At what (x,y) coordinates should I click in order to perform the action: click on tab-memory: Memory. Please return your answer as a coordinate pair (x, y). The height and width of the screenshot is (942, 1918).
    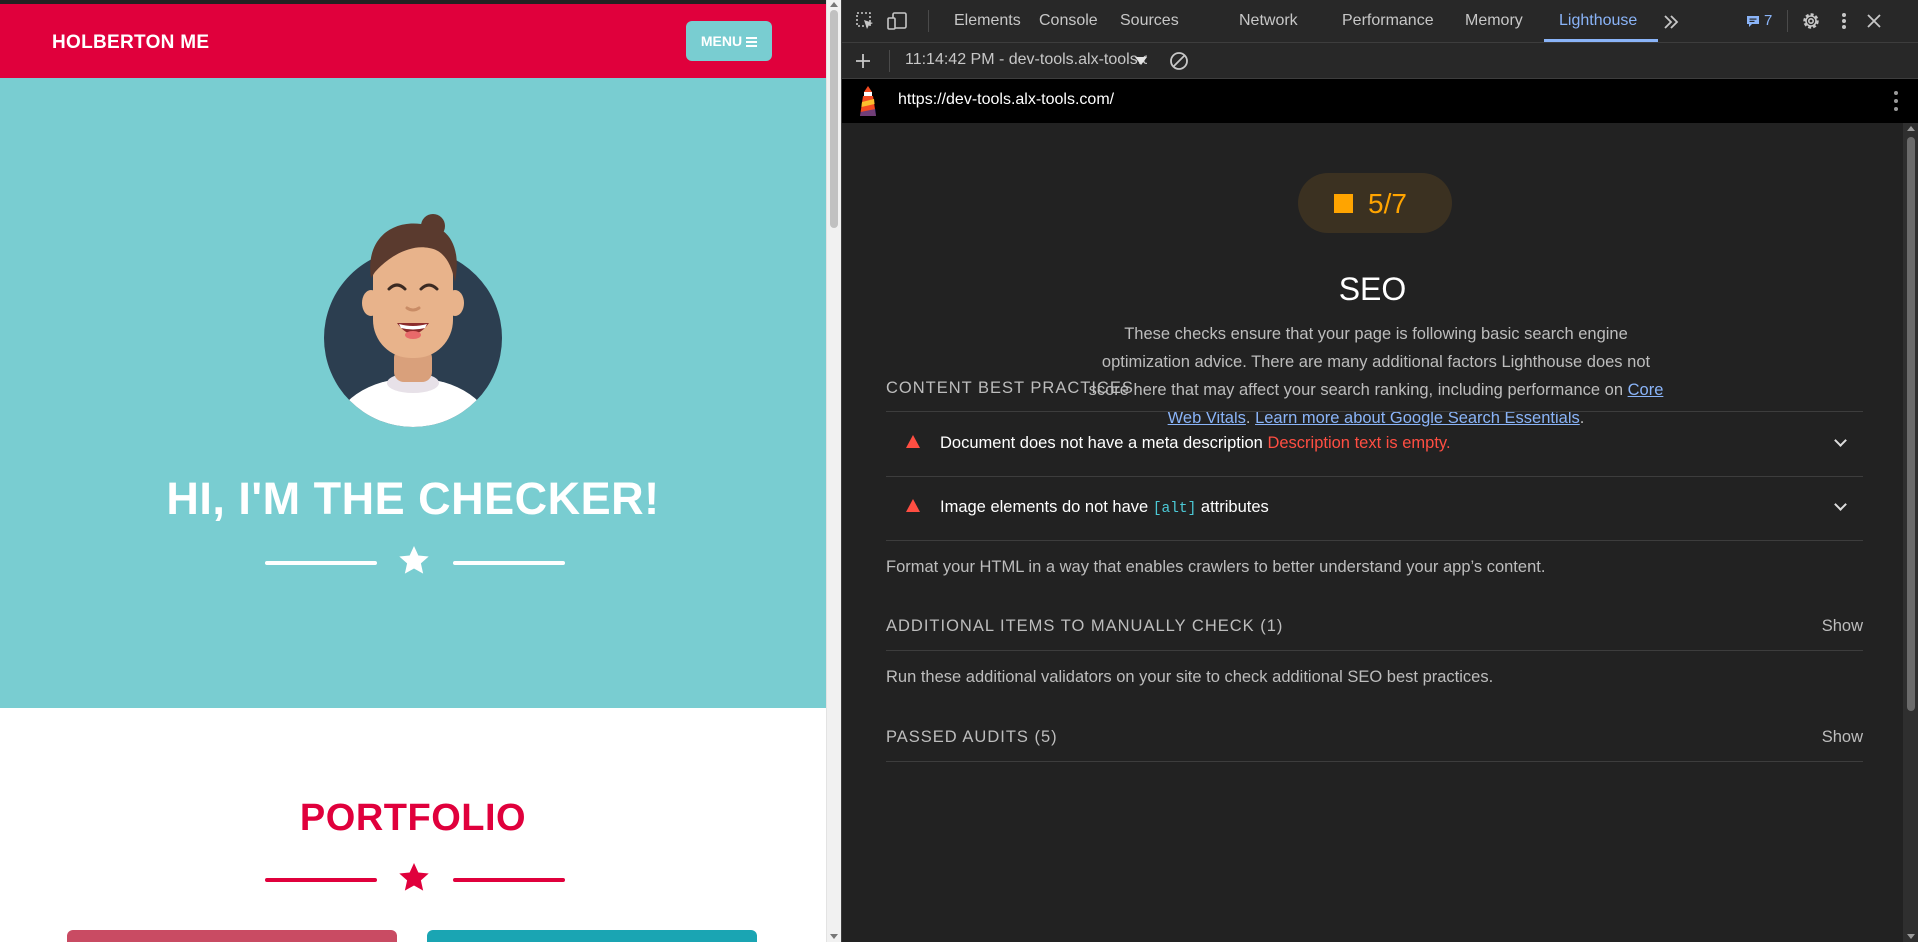
    Looking at the image, I should click on (1494, 21).